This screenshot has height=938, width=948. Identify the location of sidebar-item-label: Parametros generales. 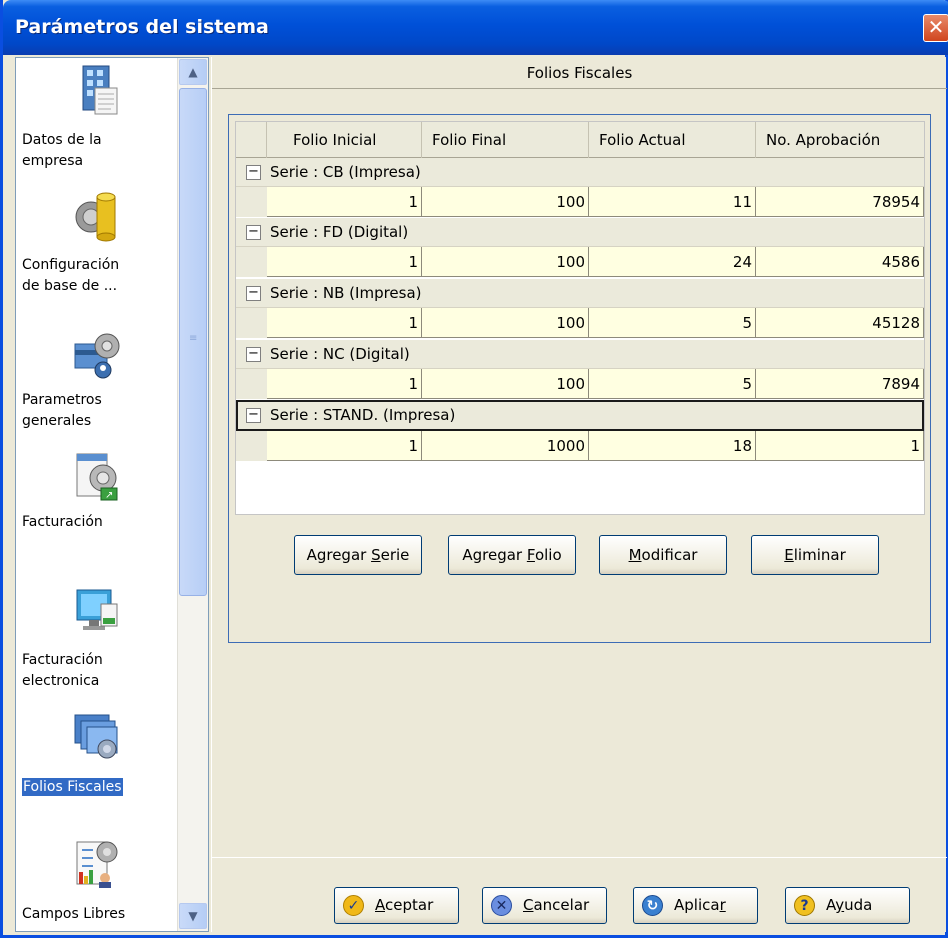
(62, 410).